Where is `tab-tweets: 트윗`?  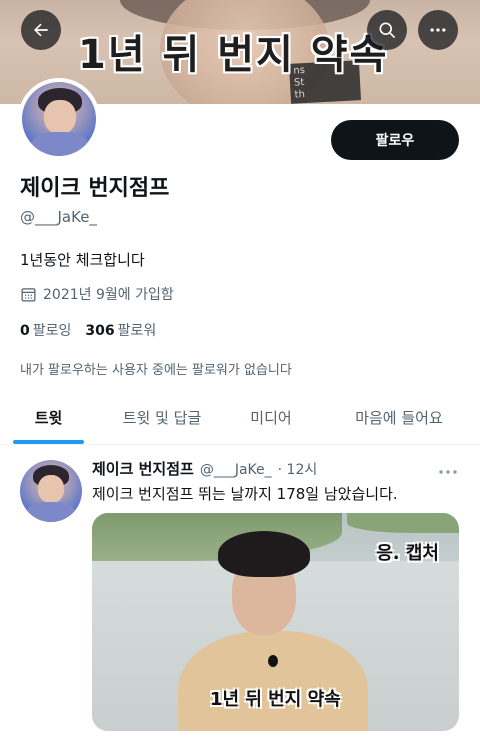 tab-tweets: 트윗 is located at coordinates (48, 417).